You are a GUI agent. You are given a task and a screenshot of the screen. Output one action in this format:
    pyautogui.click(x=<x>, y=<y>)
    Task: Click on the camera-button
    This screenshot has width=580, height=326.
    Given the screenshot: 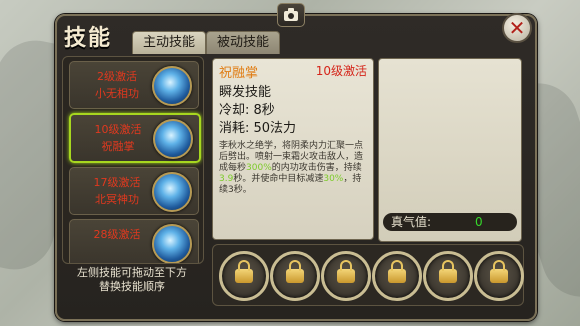 What is the action you would take?
    pyautogui.click(x=291, y=15)
    